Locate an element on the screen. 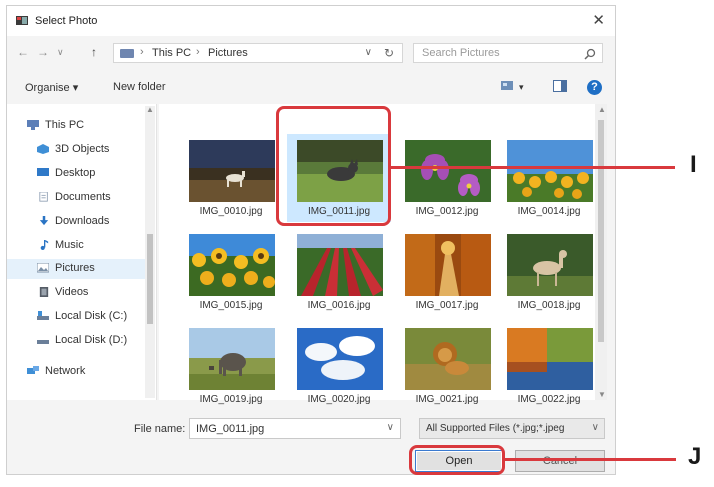 This screenshot has width=714, height=487. search-placeholder: Search Pictures is located at coordinates (461, 53).